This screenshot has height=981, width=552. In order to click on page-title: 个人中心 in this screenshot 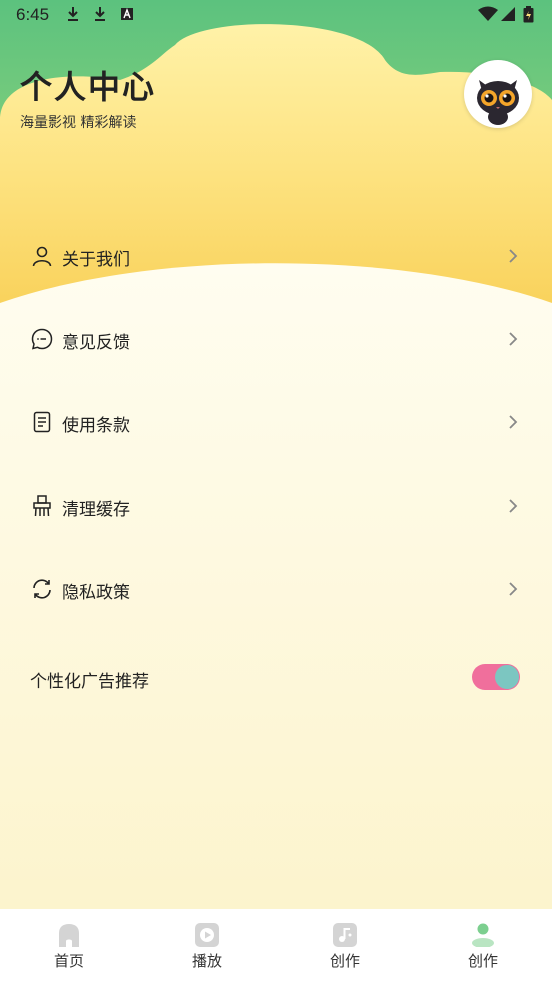, I will do `click(88, 87)`.